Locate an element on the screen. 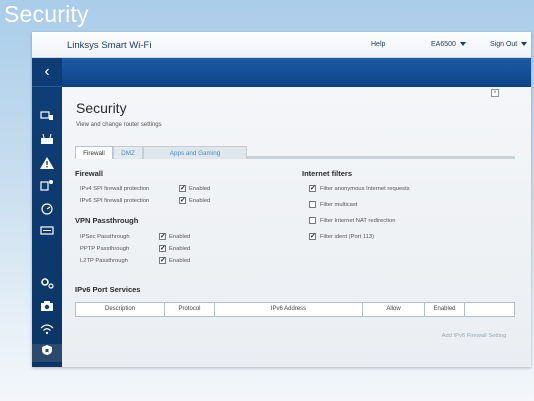 The image size is (534, 401). camera-icon is located at coordinates (46, 306).